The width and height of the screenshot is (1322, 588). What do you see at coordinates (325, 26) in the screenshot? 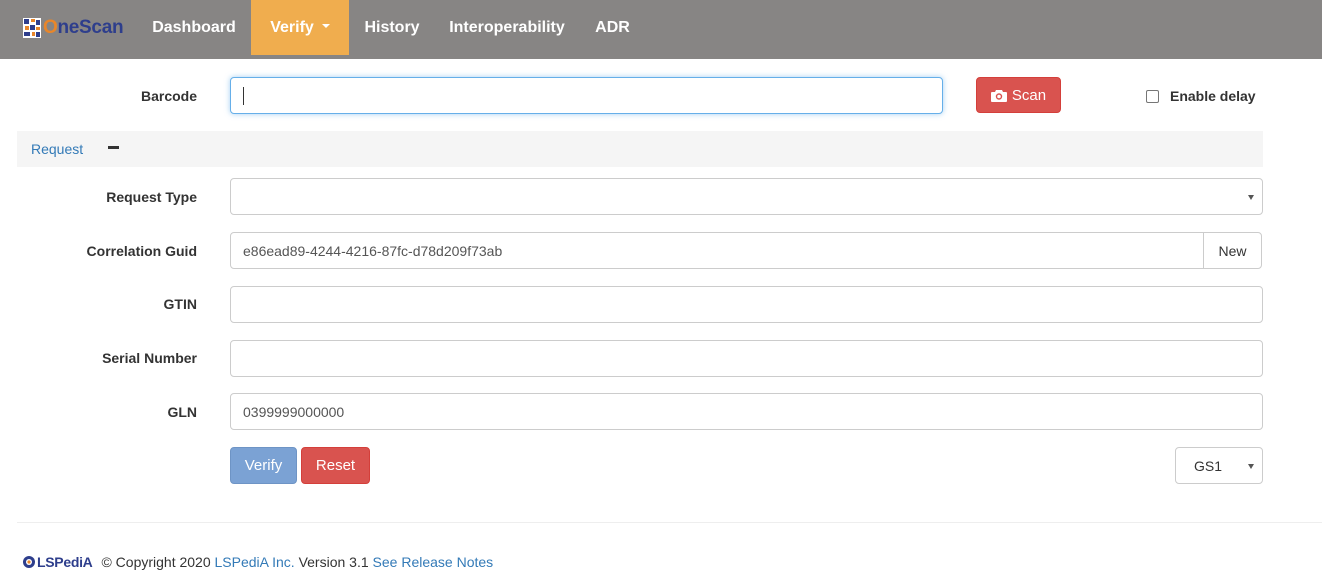
I see `caret-down-icon` at bounding box center [325, 26].